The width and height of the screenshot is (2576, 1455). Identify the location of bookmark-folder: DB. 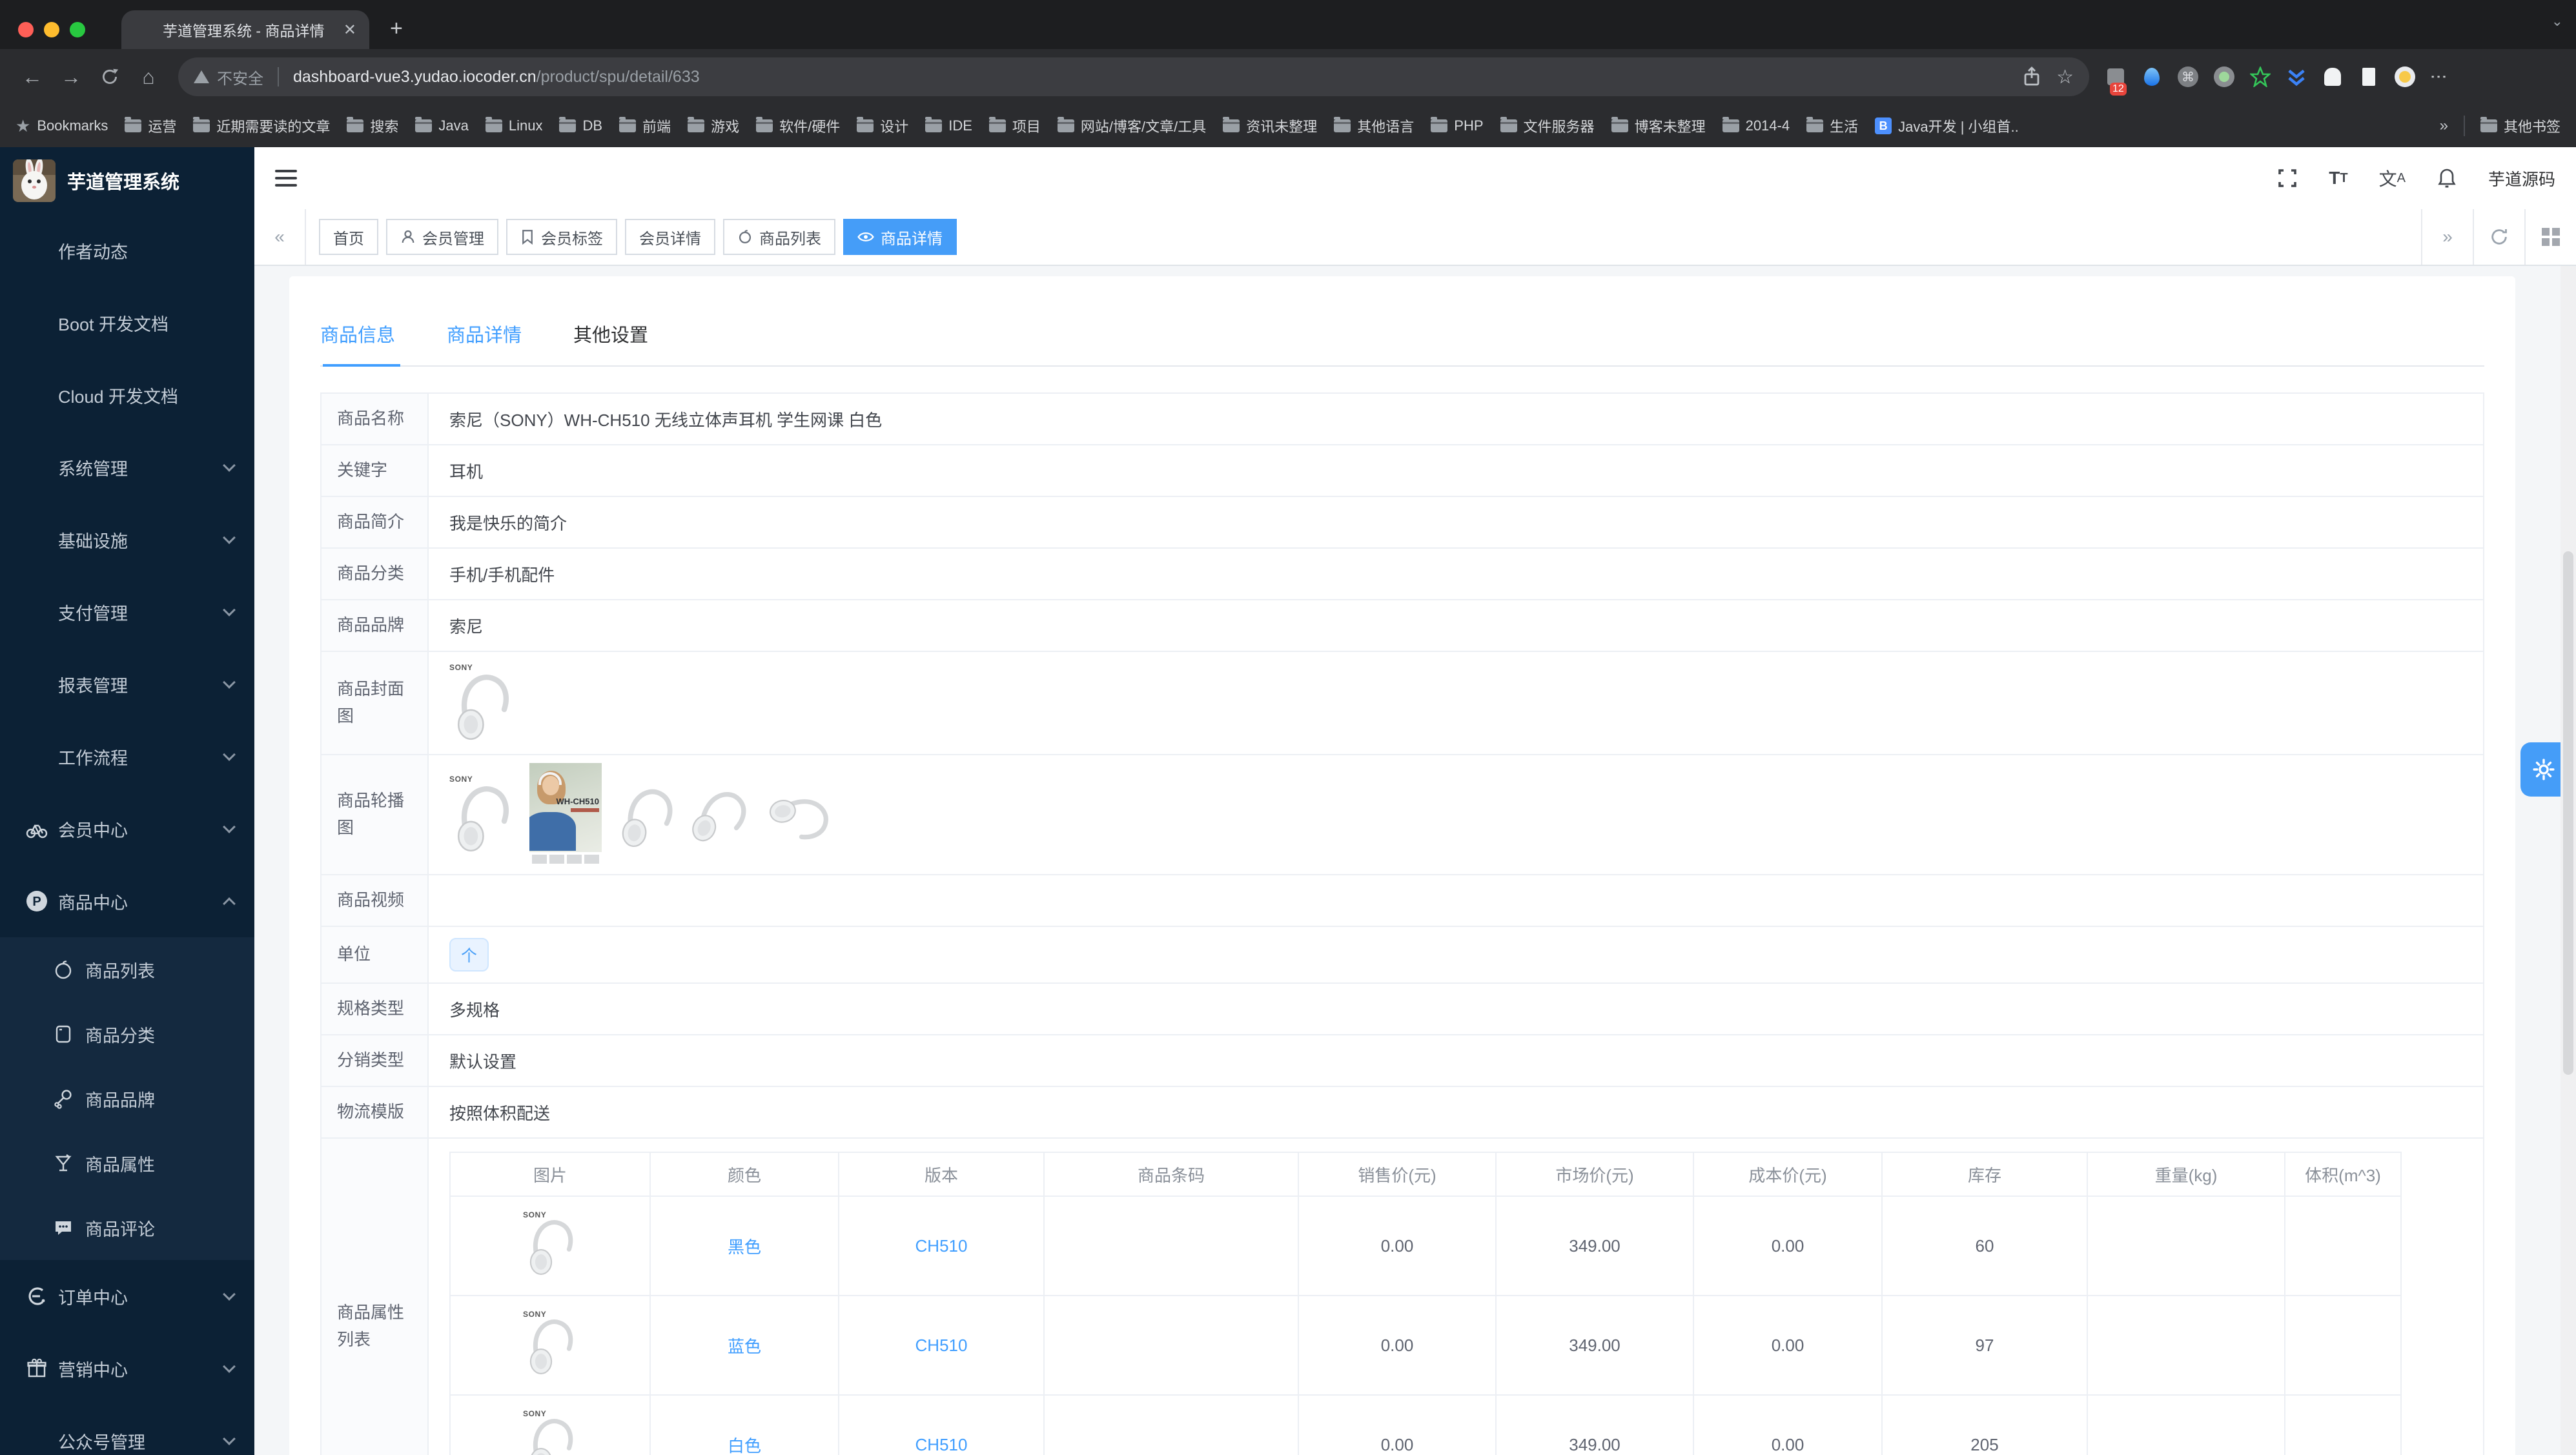
(580, 125).